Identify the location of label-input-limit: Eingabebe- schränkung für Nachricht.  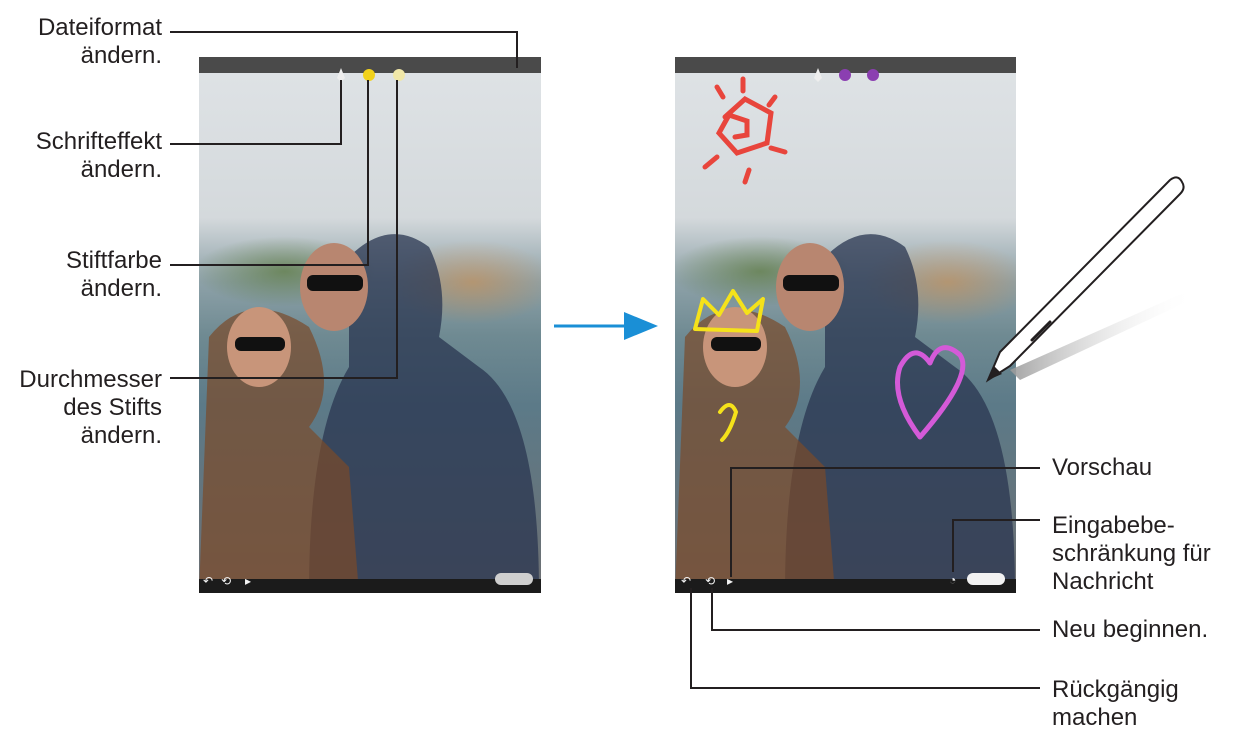
(1131, 553).